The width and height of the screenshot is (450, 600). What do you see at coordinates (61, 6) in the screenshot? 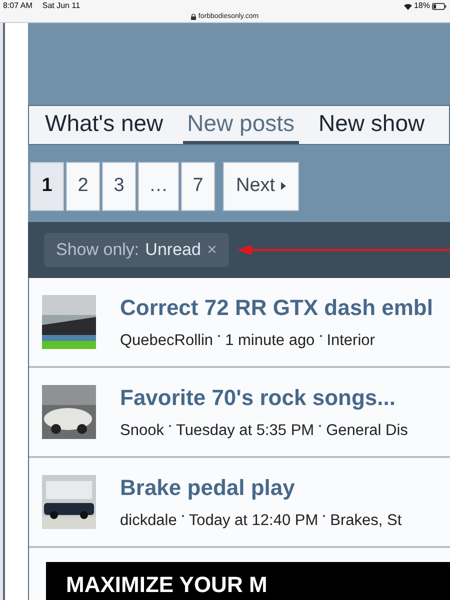
I see `status-date: Sat Jun 11` at bounding box center [61, 6].